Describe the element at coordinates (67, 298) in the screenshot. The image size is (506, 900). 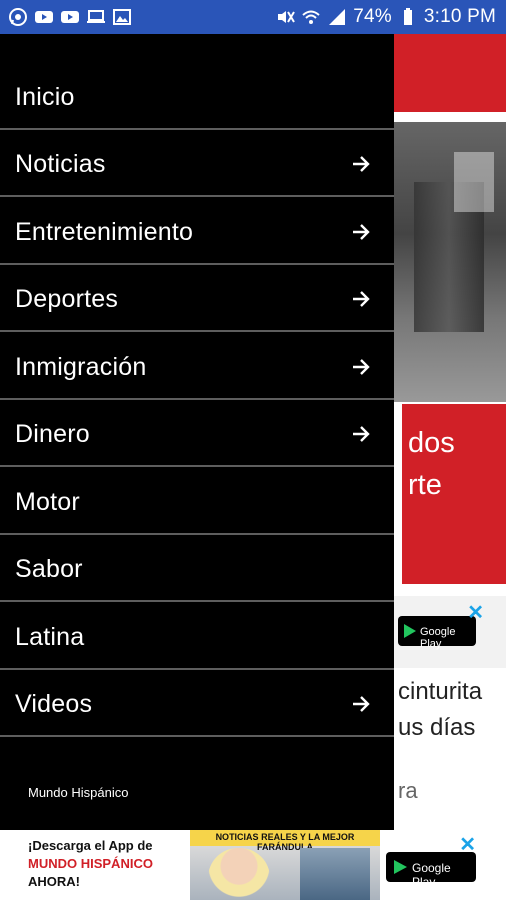
I see `menu-item-label: Deportes` at that location.